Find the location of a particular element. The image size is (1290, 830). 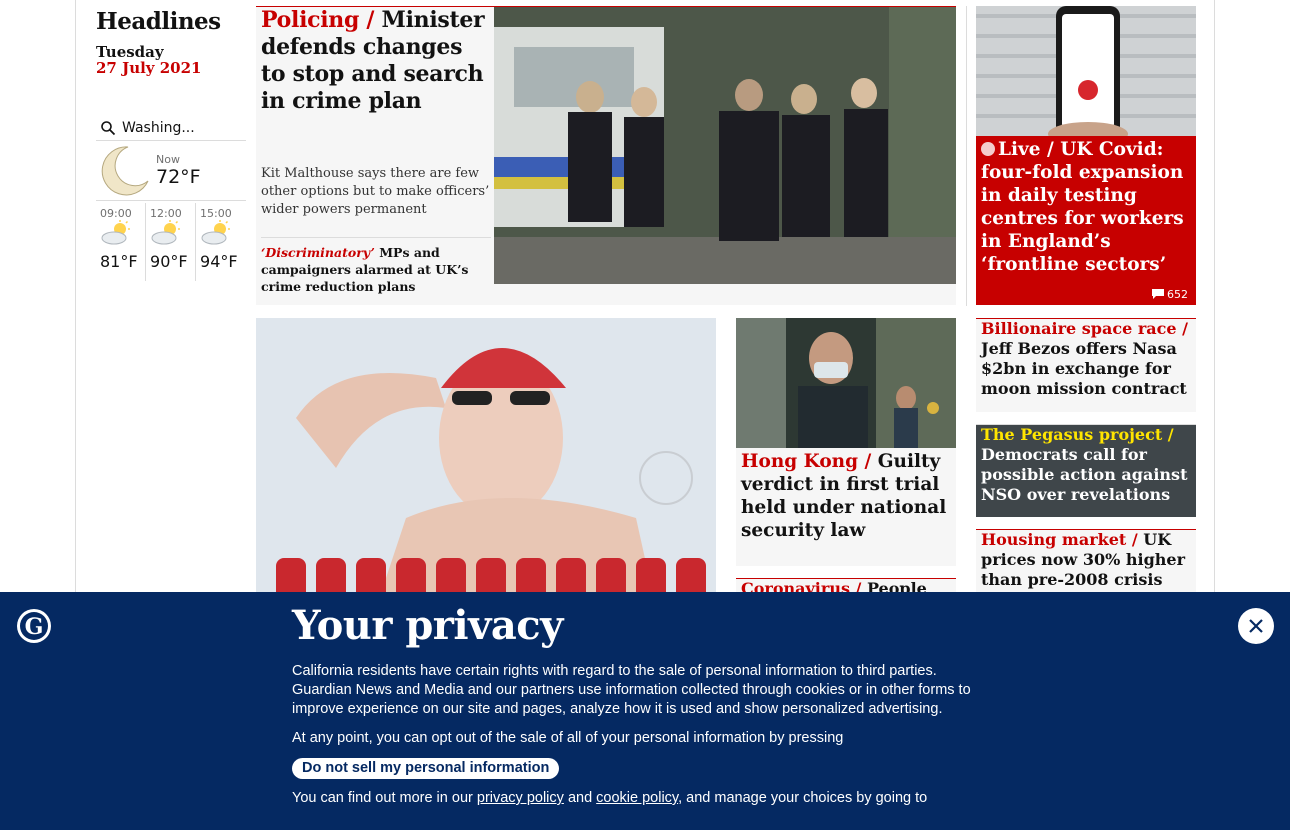

comment-icon is located at coordinates (1157, 294).